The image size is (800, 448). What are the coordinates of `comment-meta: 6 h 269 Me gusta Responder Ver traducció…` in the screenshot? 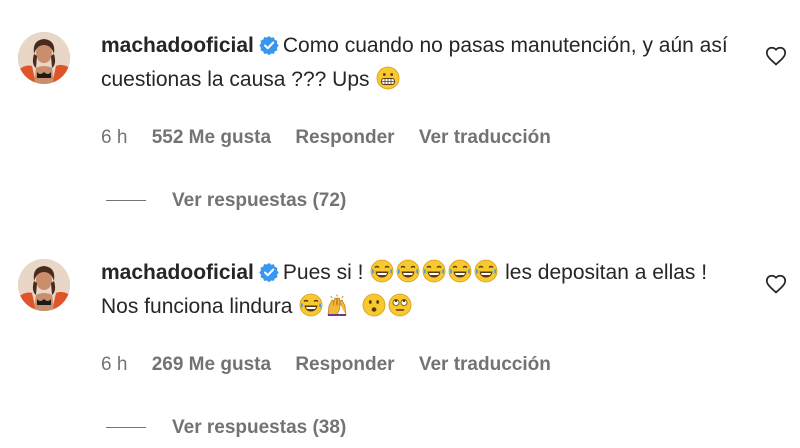 It's located at (335, 365).